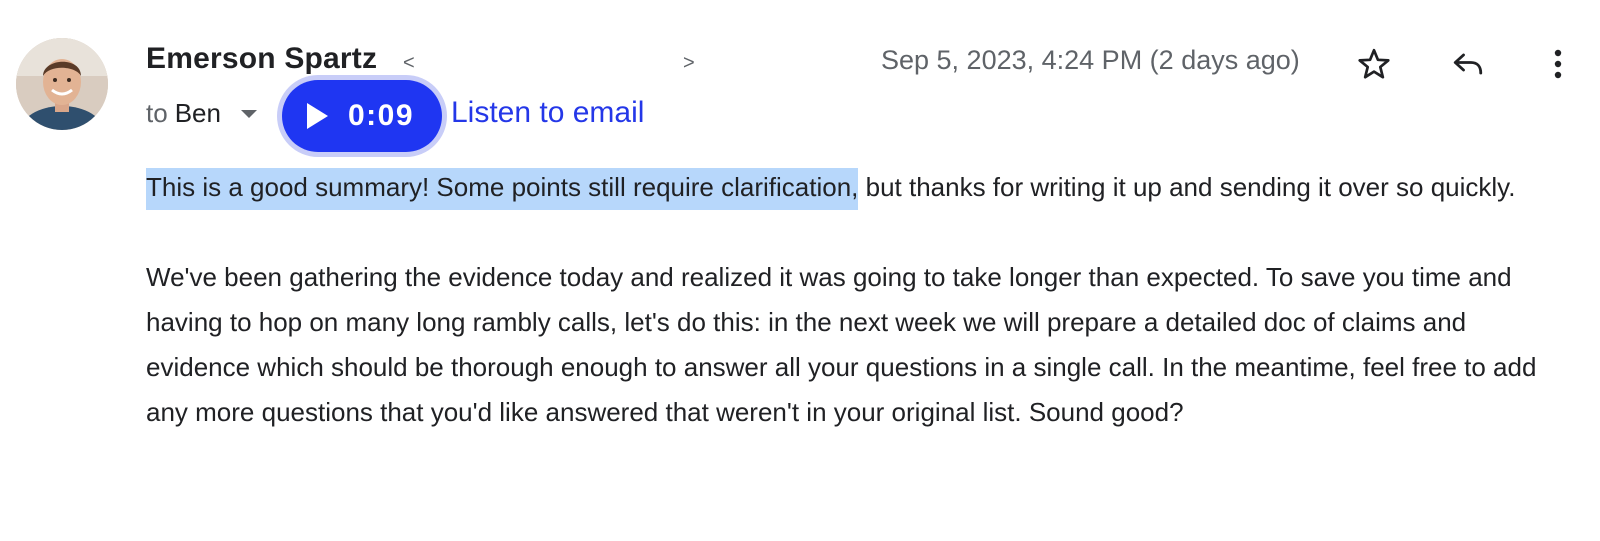 The image size is (1600, 541). What do you see at coordinates (319, 116) in the screenshot?
I see `play-icon` at bounding box center [319, 116].